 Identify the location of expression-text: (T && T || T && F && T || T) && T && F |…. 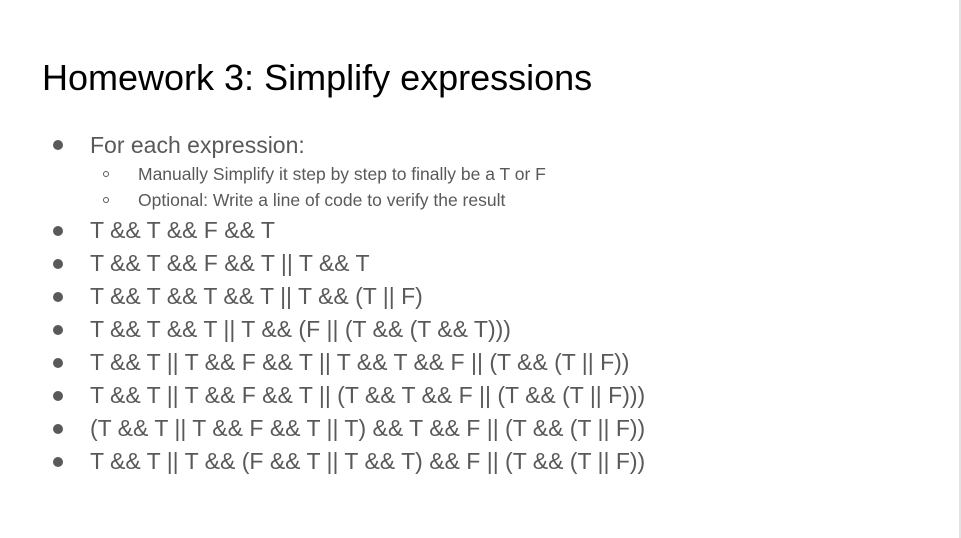
(368, 428).